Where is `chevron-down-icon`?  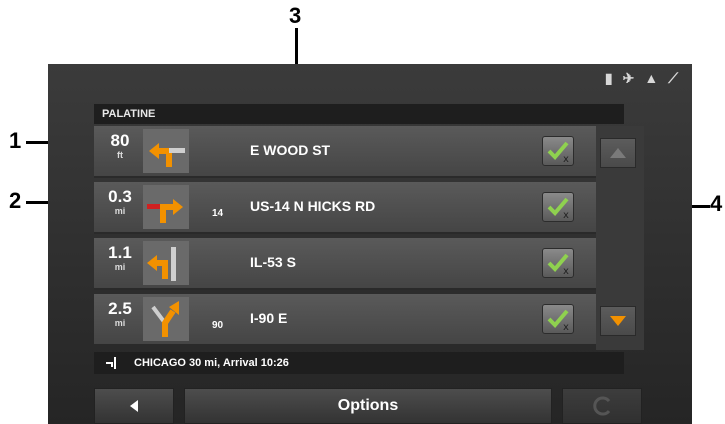 chevron-down-icon is located at coordinates (618, 321).